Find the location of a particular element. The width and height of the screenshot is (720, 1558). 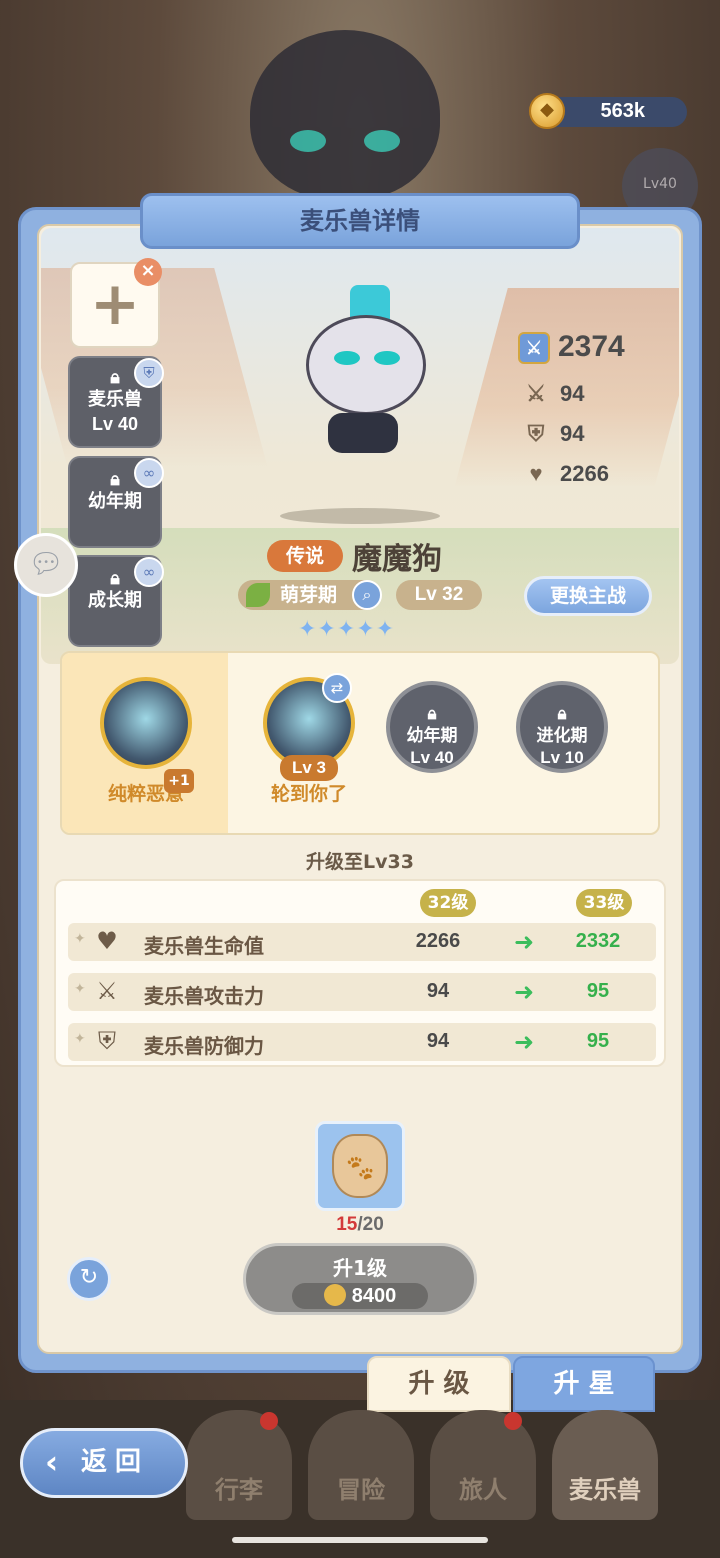

close-icon: × is located at coordinates (148, 272).